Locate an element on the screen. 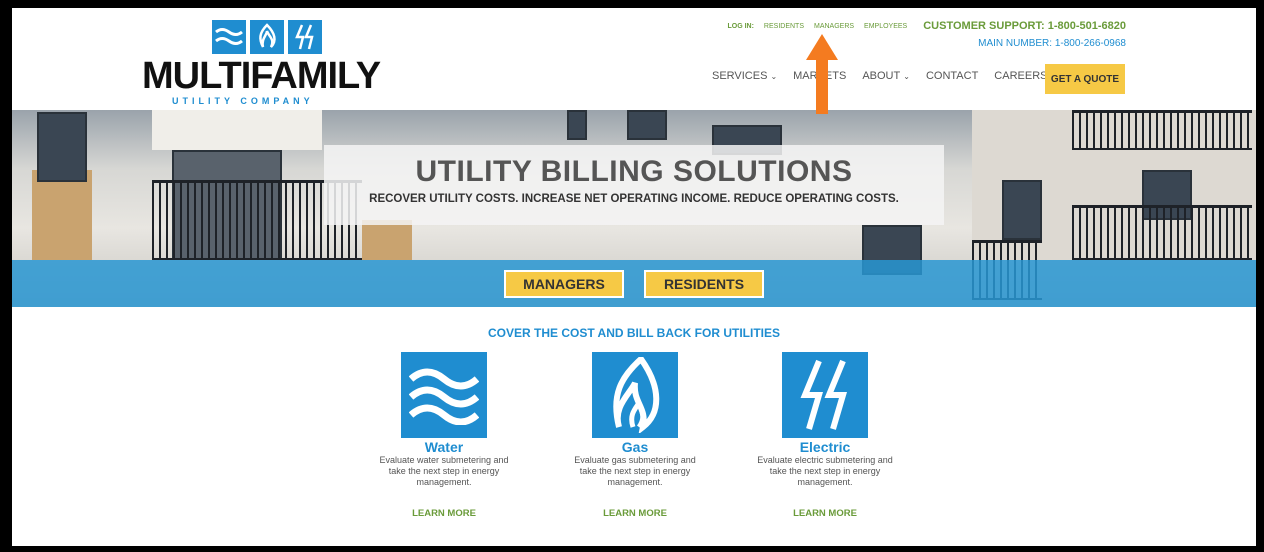 This screenshot has height=552, width=1264. nav-services: SERVICES ⌄ is located at coordinates (744, 76).